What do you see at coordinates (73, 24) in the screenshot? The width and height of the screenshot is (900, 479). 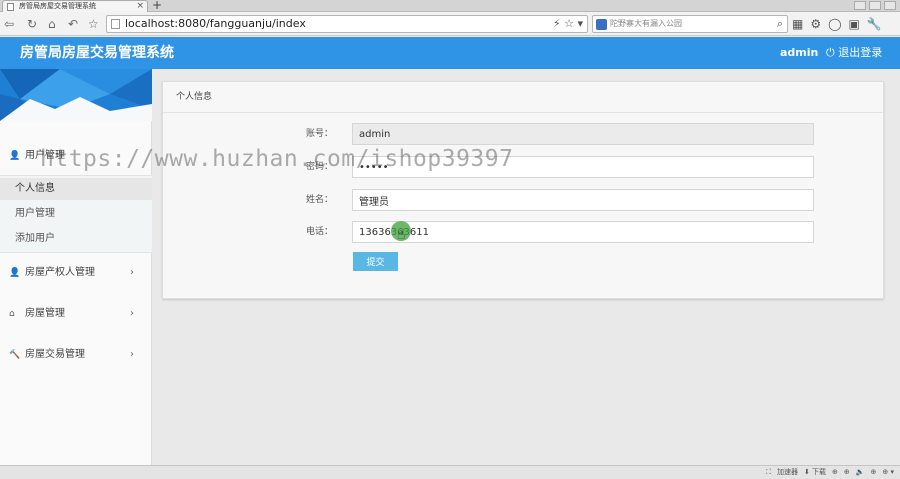 I see `undo-icon: ↶` at bounding box center [73, 24].